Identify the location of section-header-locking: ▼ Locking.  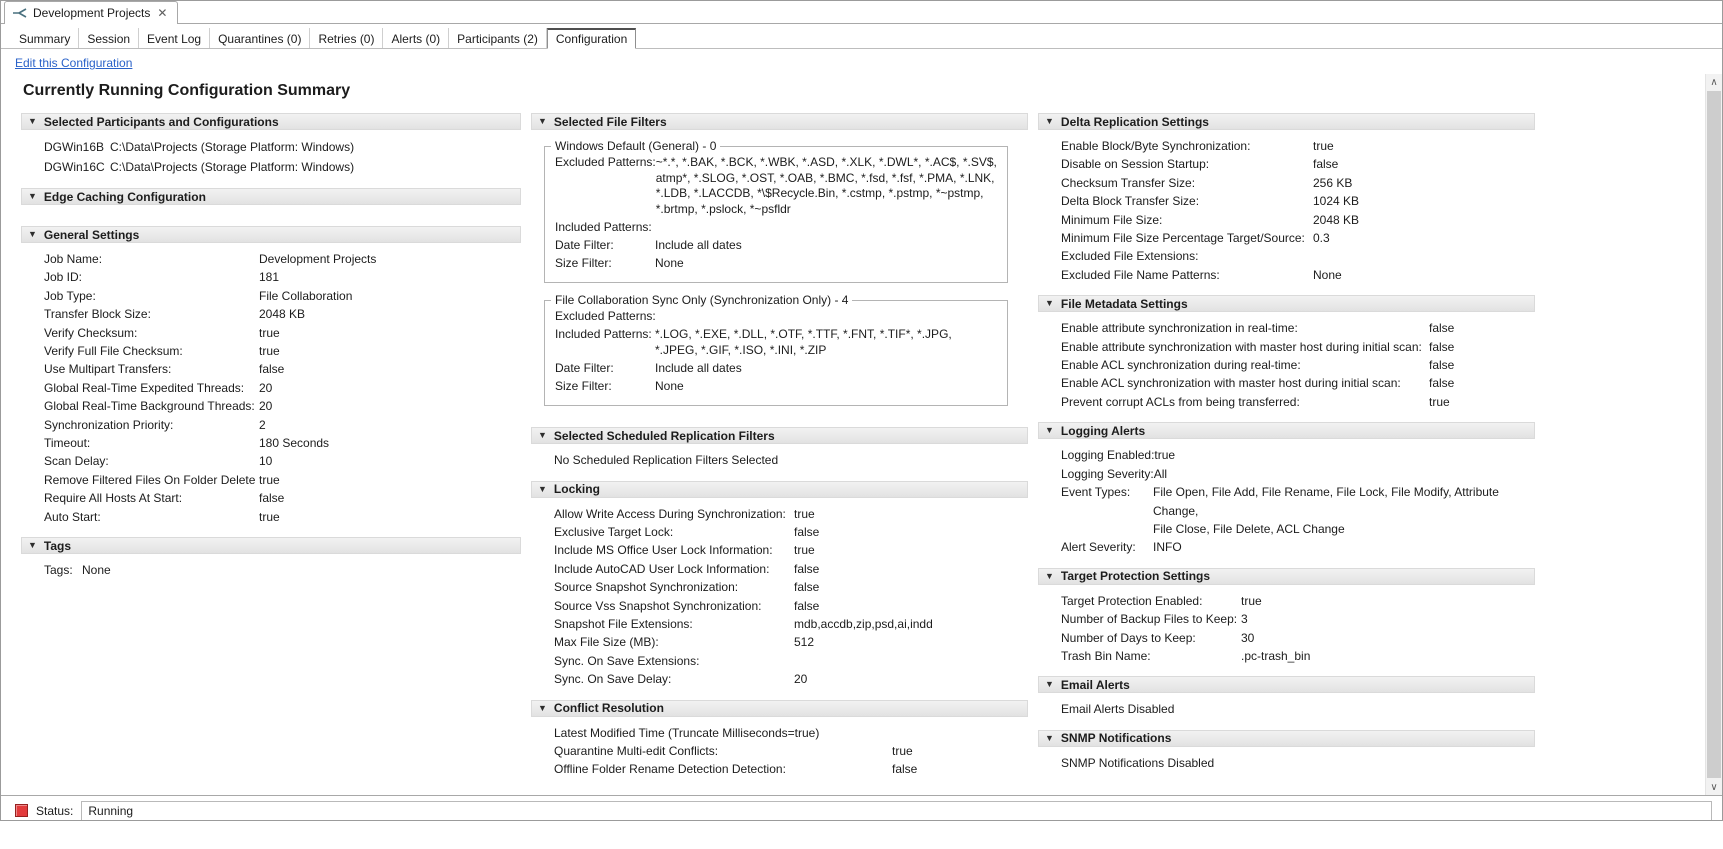
(779, 489).